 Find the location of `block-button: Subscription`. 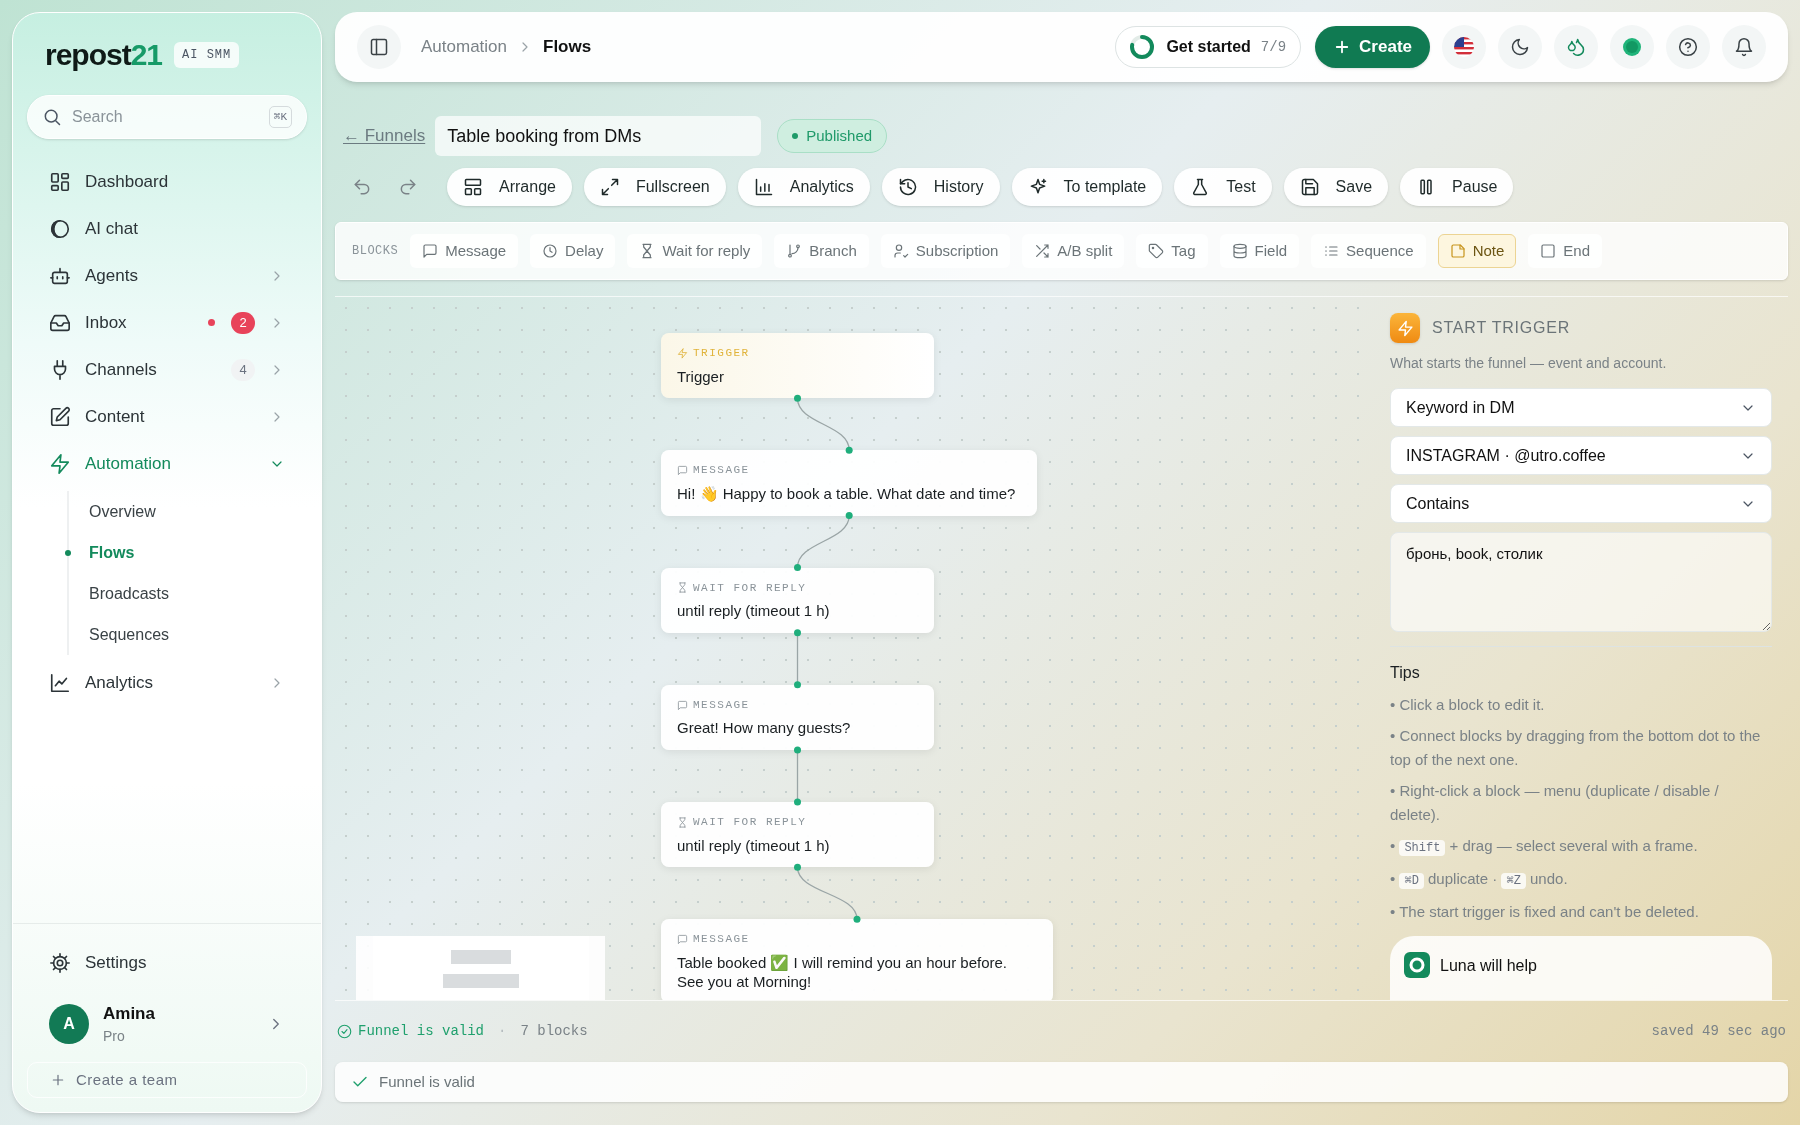

block-button: Subscription is located at coordinates (945, 251).